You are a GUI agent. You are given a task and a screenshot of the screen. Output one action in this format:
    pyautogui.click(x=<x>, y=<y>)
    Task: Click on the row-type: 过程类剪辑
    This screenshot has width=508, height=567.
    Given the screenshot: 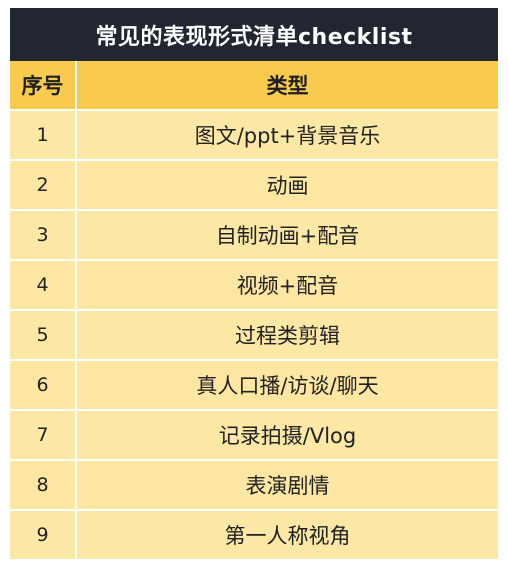 What is the action you would take?
    pyautogui.click(x=287, y=336)
    